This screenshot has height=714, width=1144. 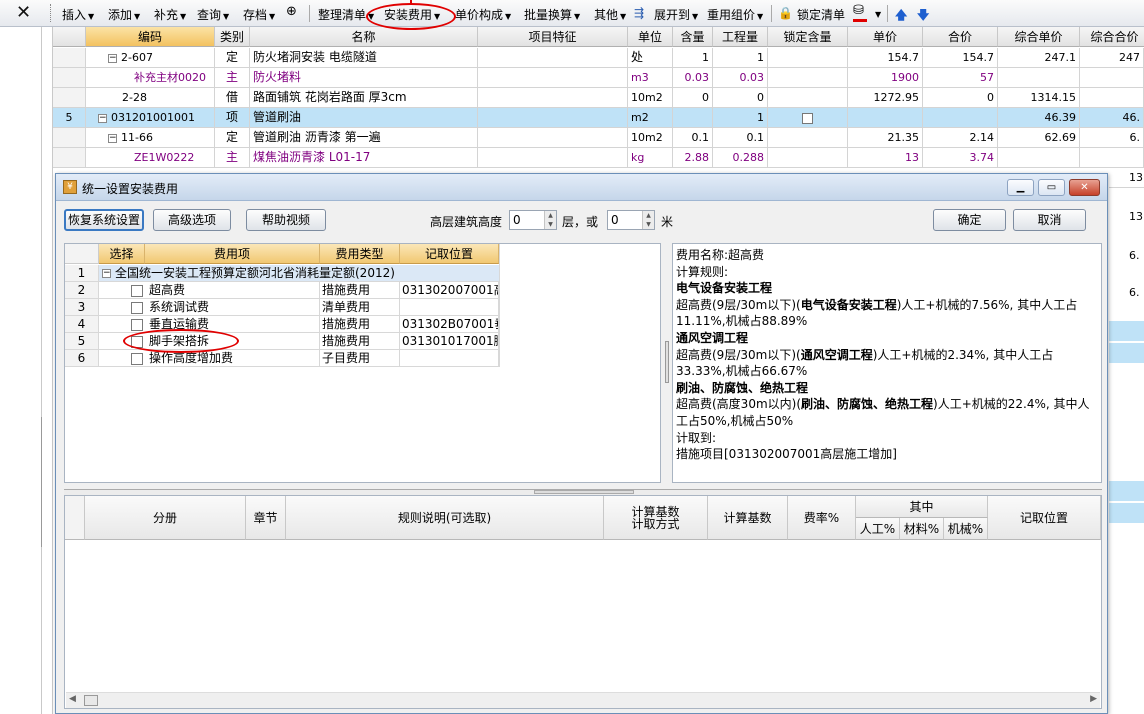 I want to click on rule-header-material: 材料%, so click(x=922, y=529).